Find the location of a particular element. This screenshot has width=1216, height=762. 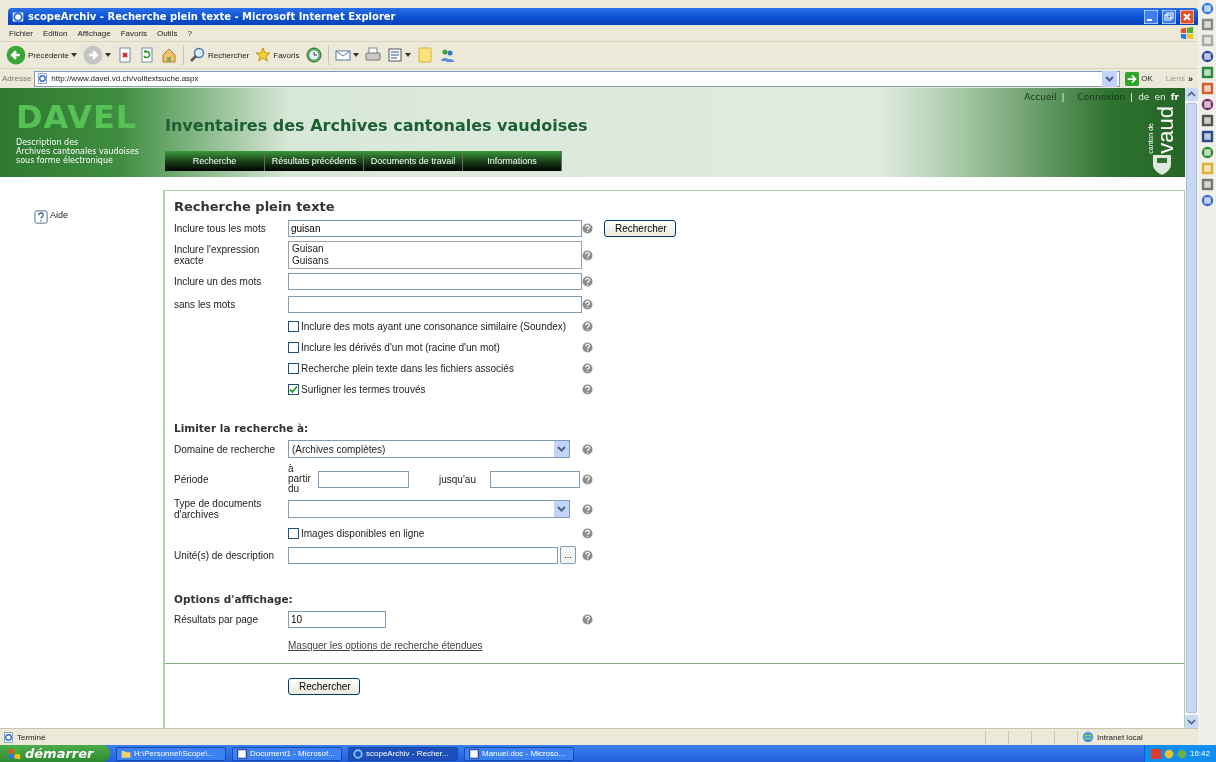

page-icon is located at coordinates (43, 78).